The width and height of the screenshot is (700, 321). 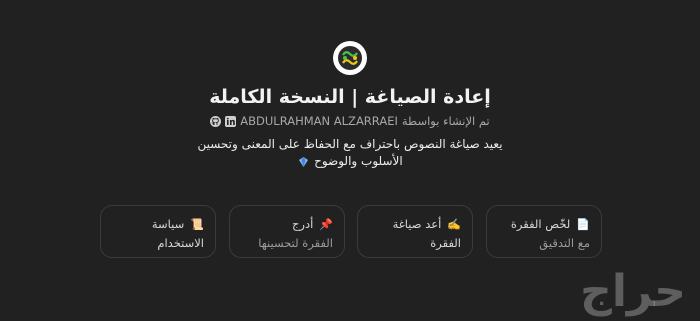 I want to click on app-logo-icon, so click(x=350, y=58).